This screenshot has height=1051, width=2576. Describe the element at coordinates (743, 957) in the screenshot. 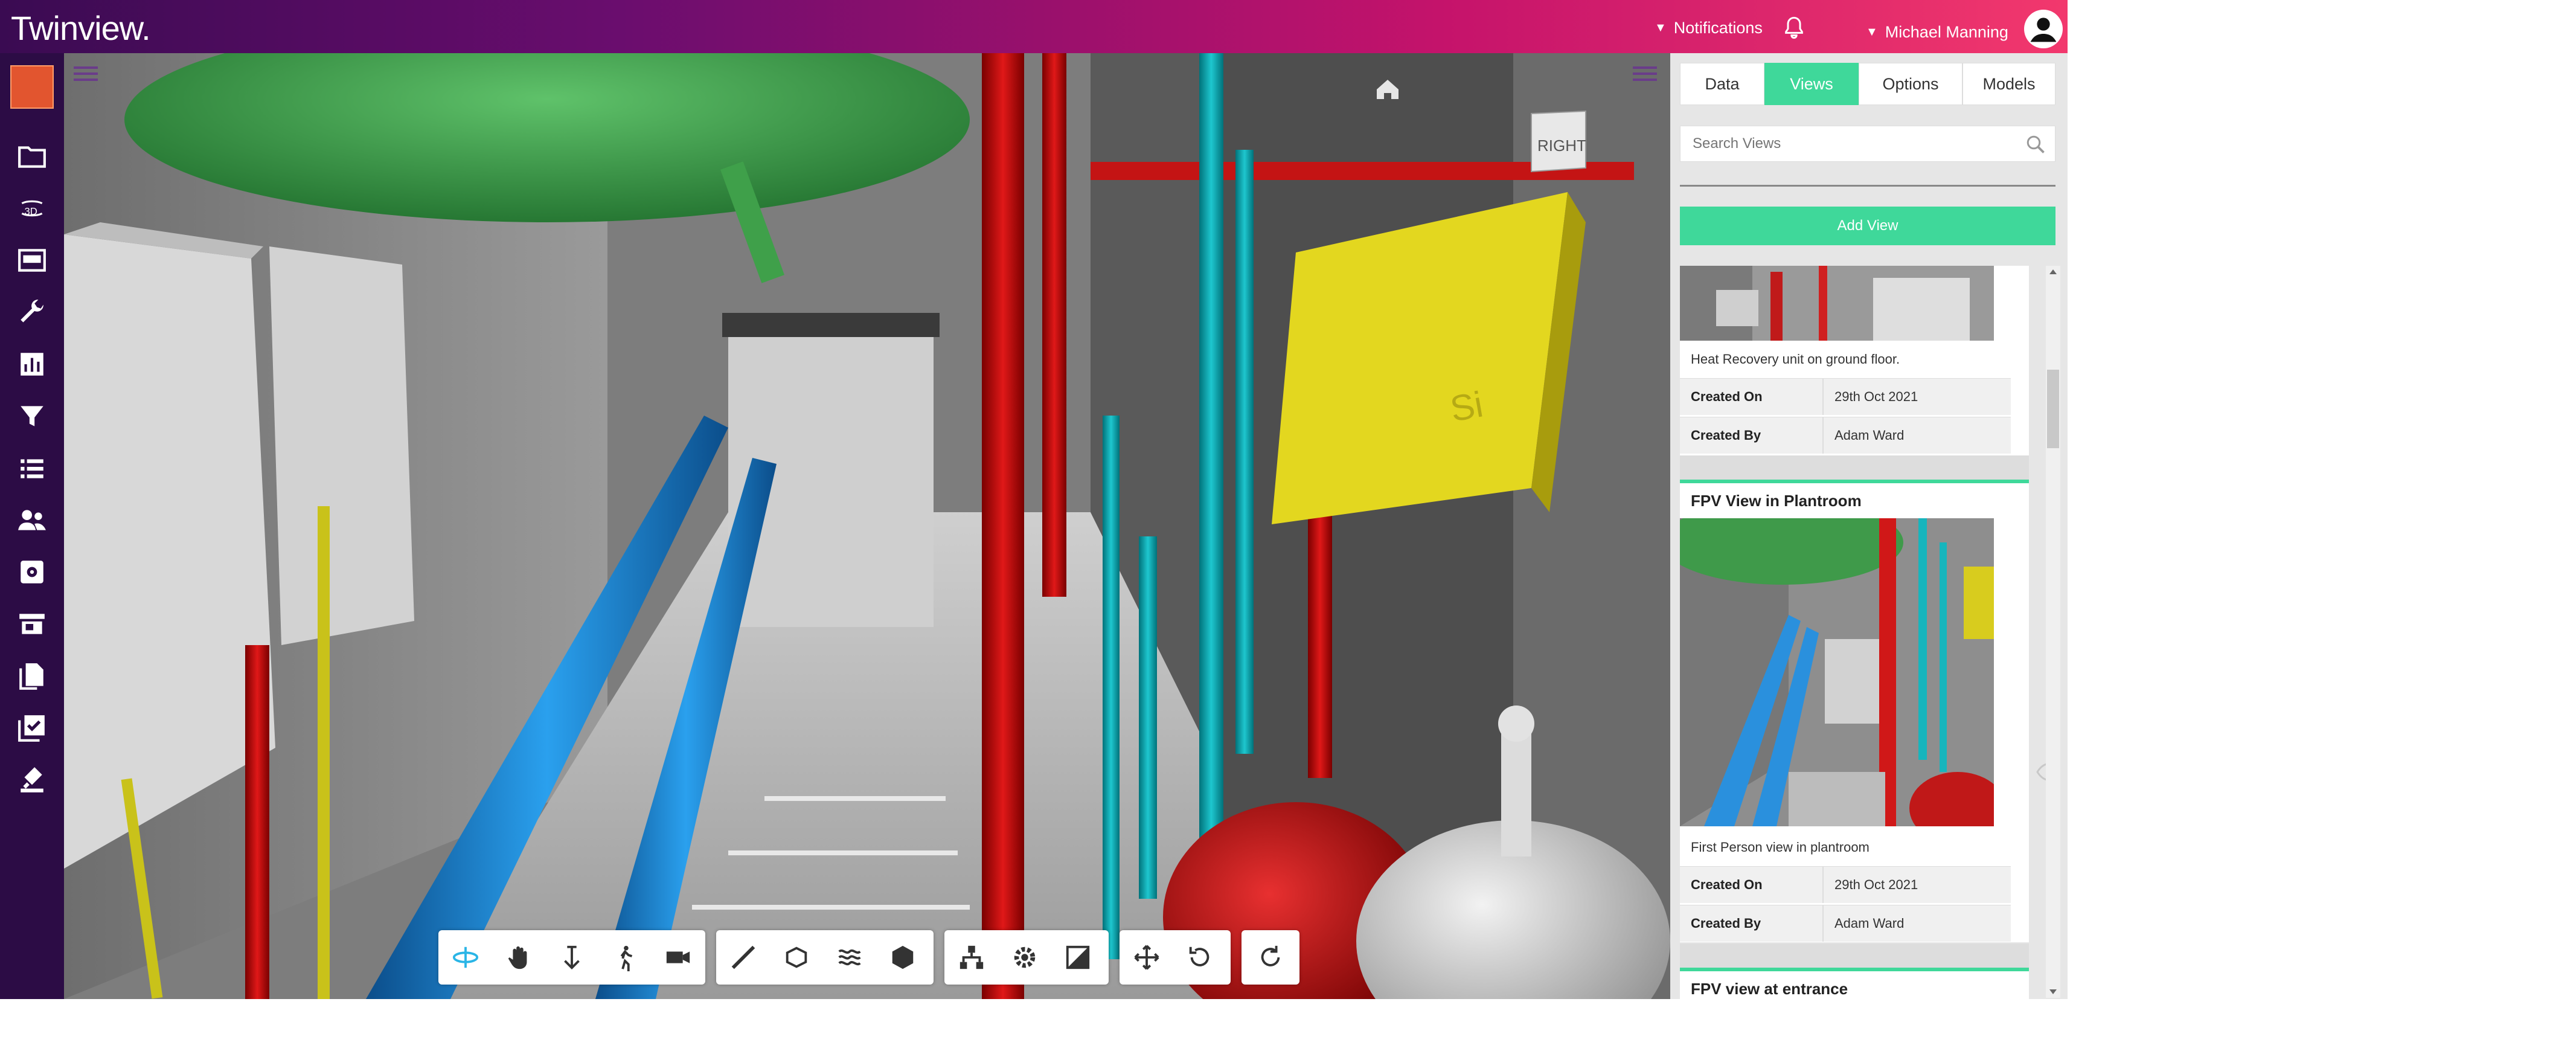

I see `measure-icon` at that location.